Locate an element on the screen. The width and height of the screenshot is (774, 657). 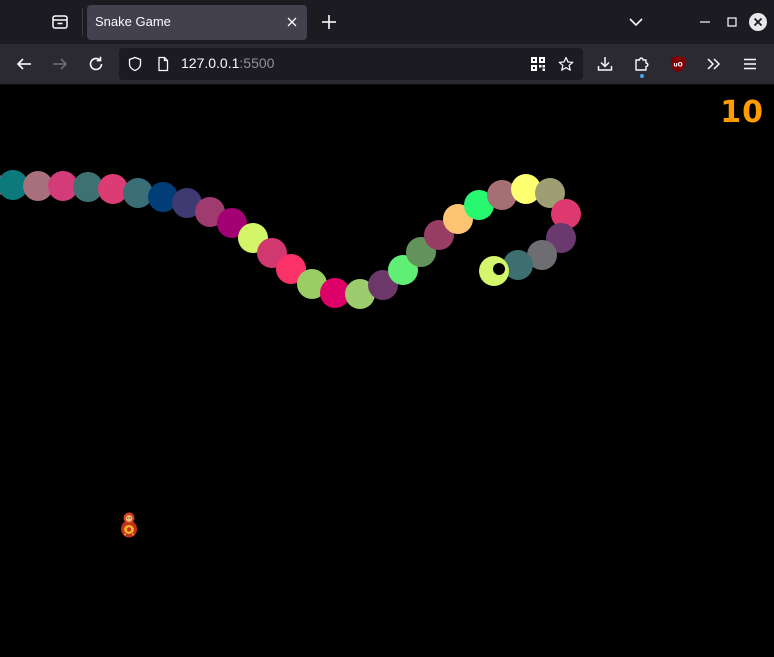
tab-title: Snake Game is located at coordinates (133, 21).